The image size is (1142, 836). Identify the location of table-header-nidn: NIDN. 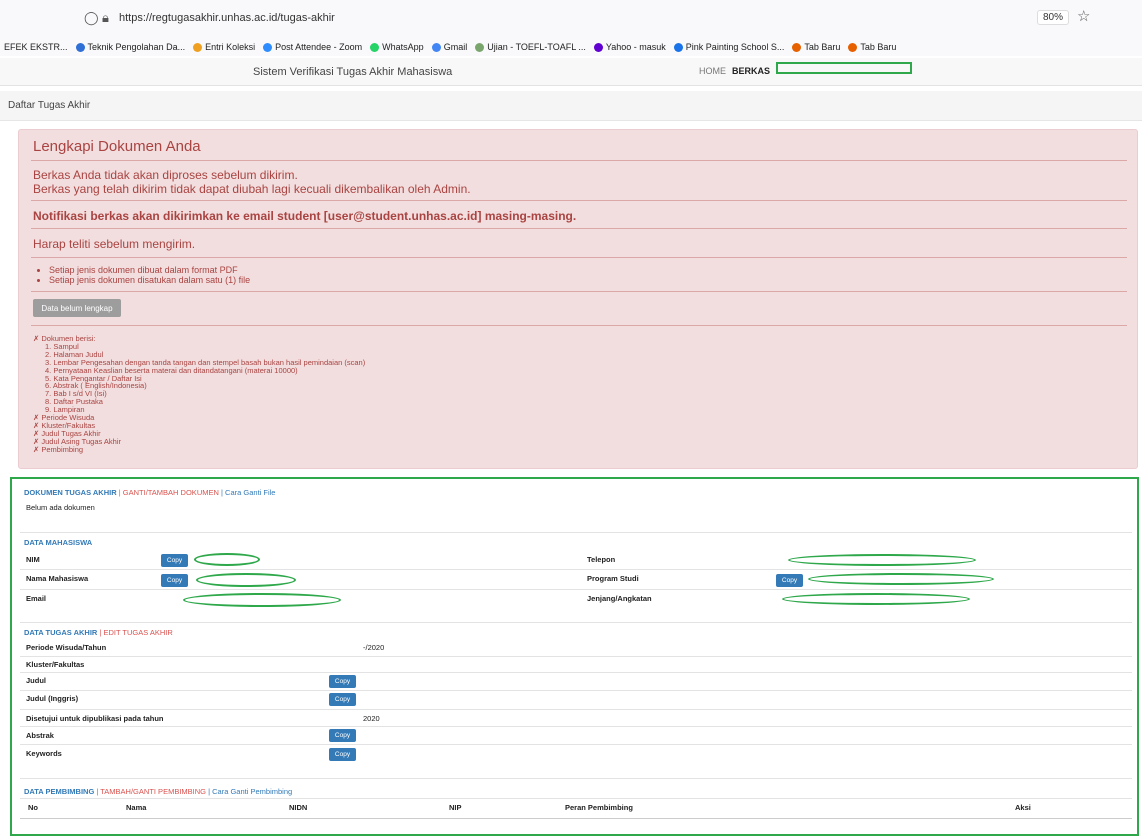
(298, 807).